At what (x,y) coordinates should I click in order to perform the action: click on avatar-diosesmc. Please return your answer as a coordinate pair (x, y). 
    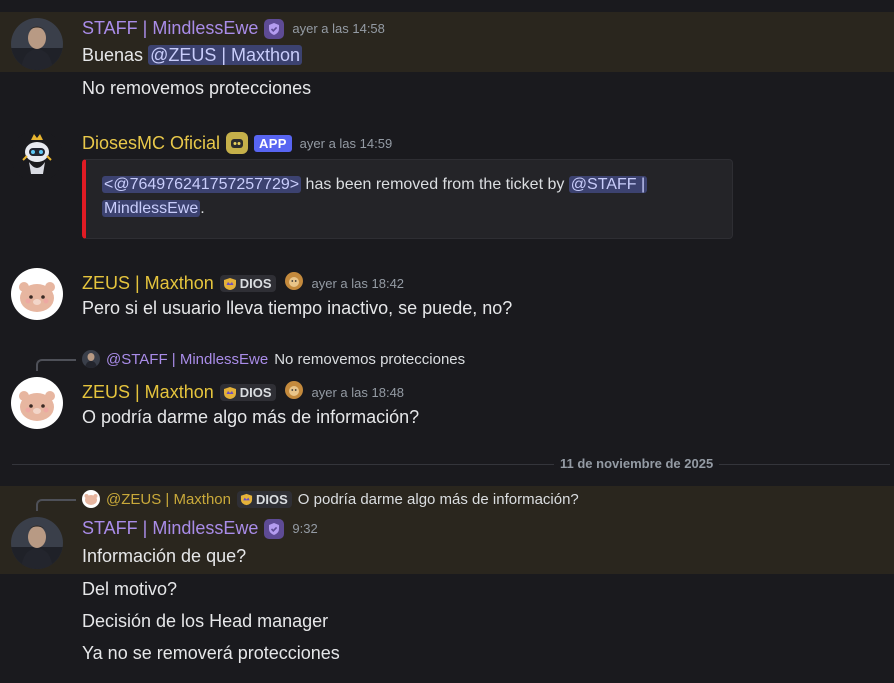
    Looking at the image, I should click on (37, 156).